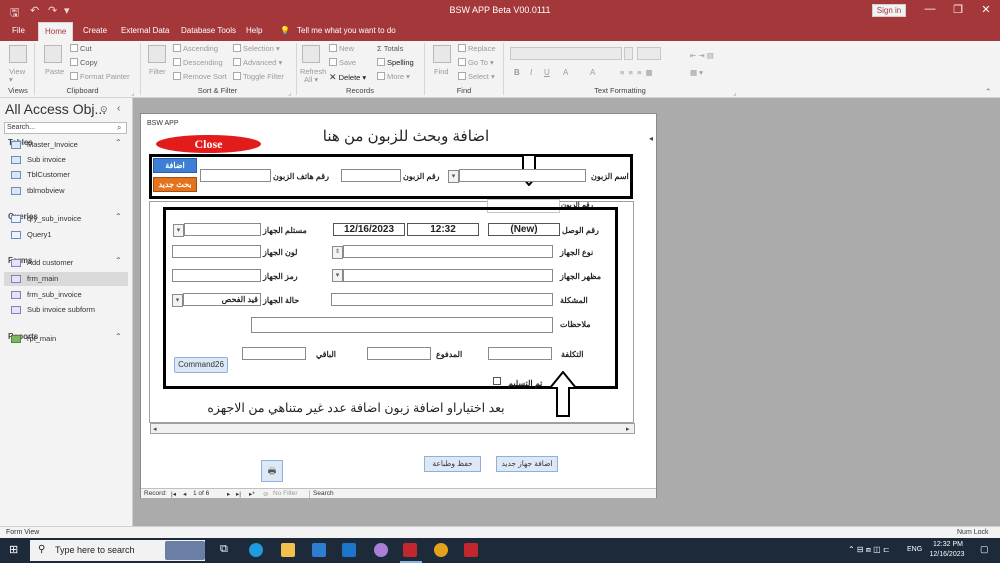 This screenshot has height=563, width=1000. What do you see at coordinates (66, 160) in the screenshot?
I see `nav-item: Sub invoice` at bounding box center [66, 160].